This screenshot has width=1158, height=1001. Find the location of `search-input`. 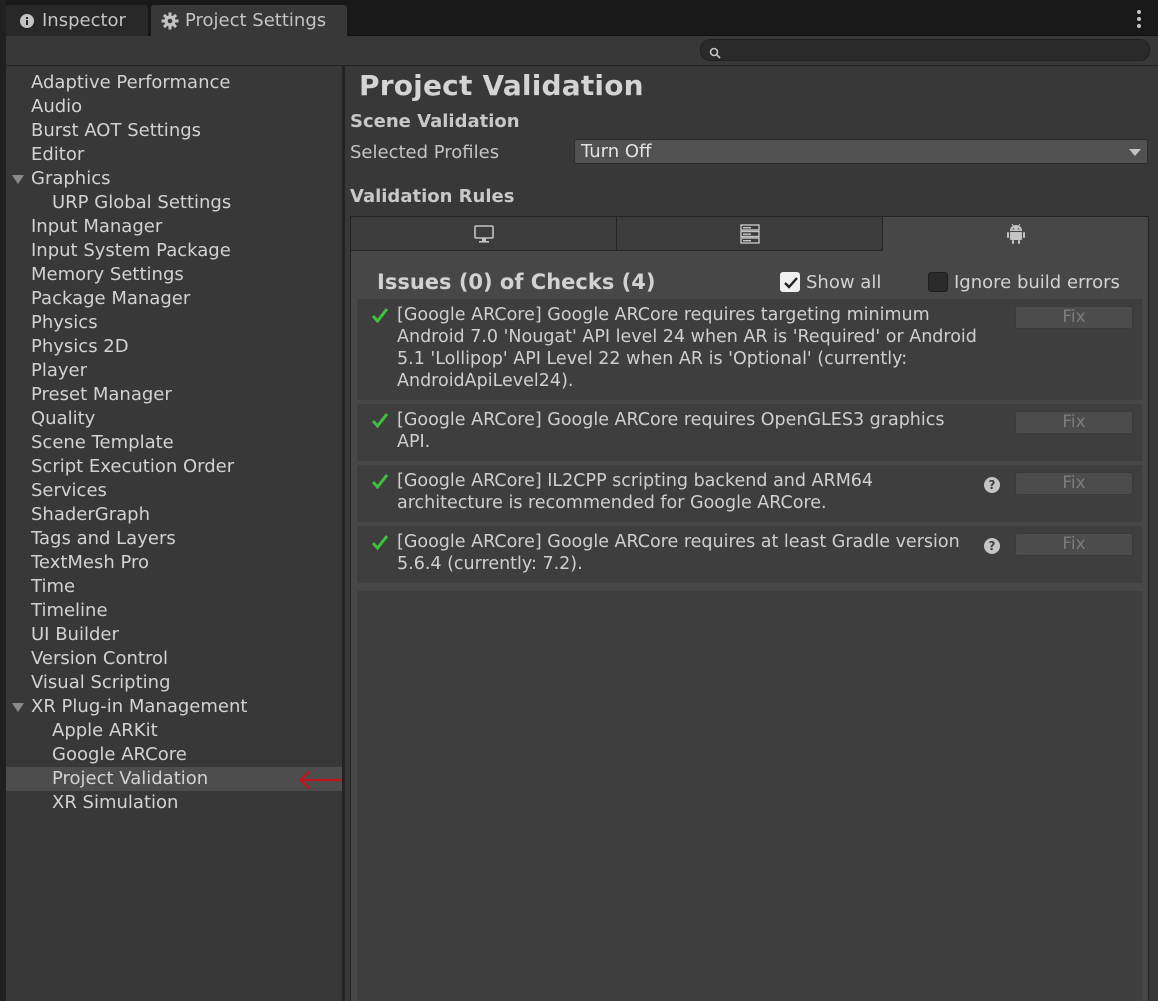

search-input is located at coordinates (925, 50).